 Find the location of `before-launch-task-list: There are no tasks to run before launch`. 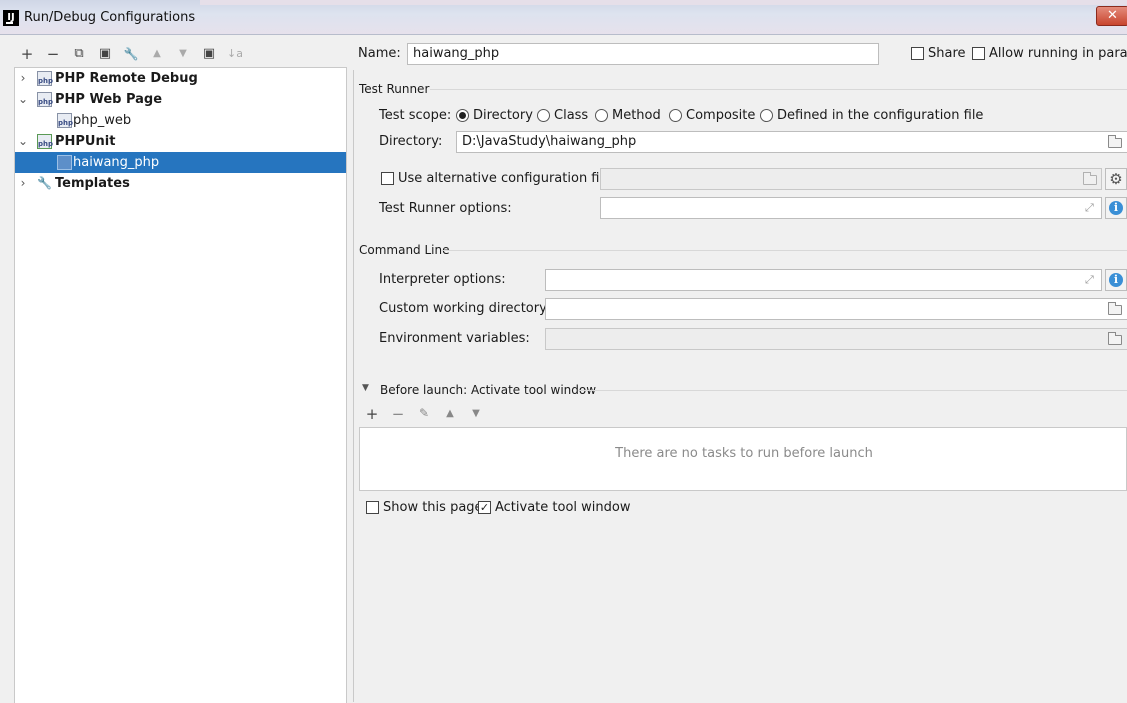

before-launch-task-list: There are no tasks to run before launch is located at coordinates (743, 459).